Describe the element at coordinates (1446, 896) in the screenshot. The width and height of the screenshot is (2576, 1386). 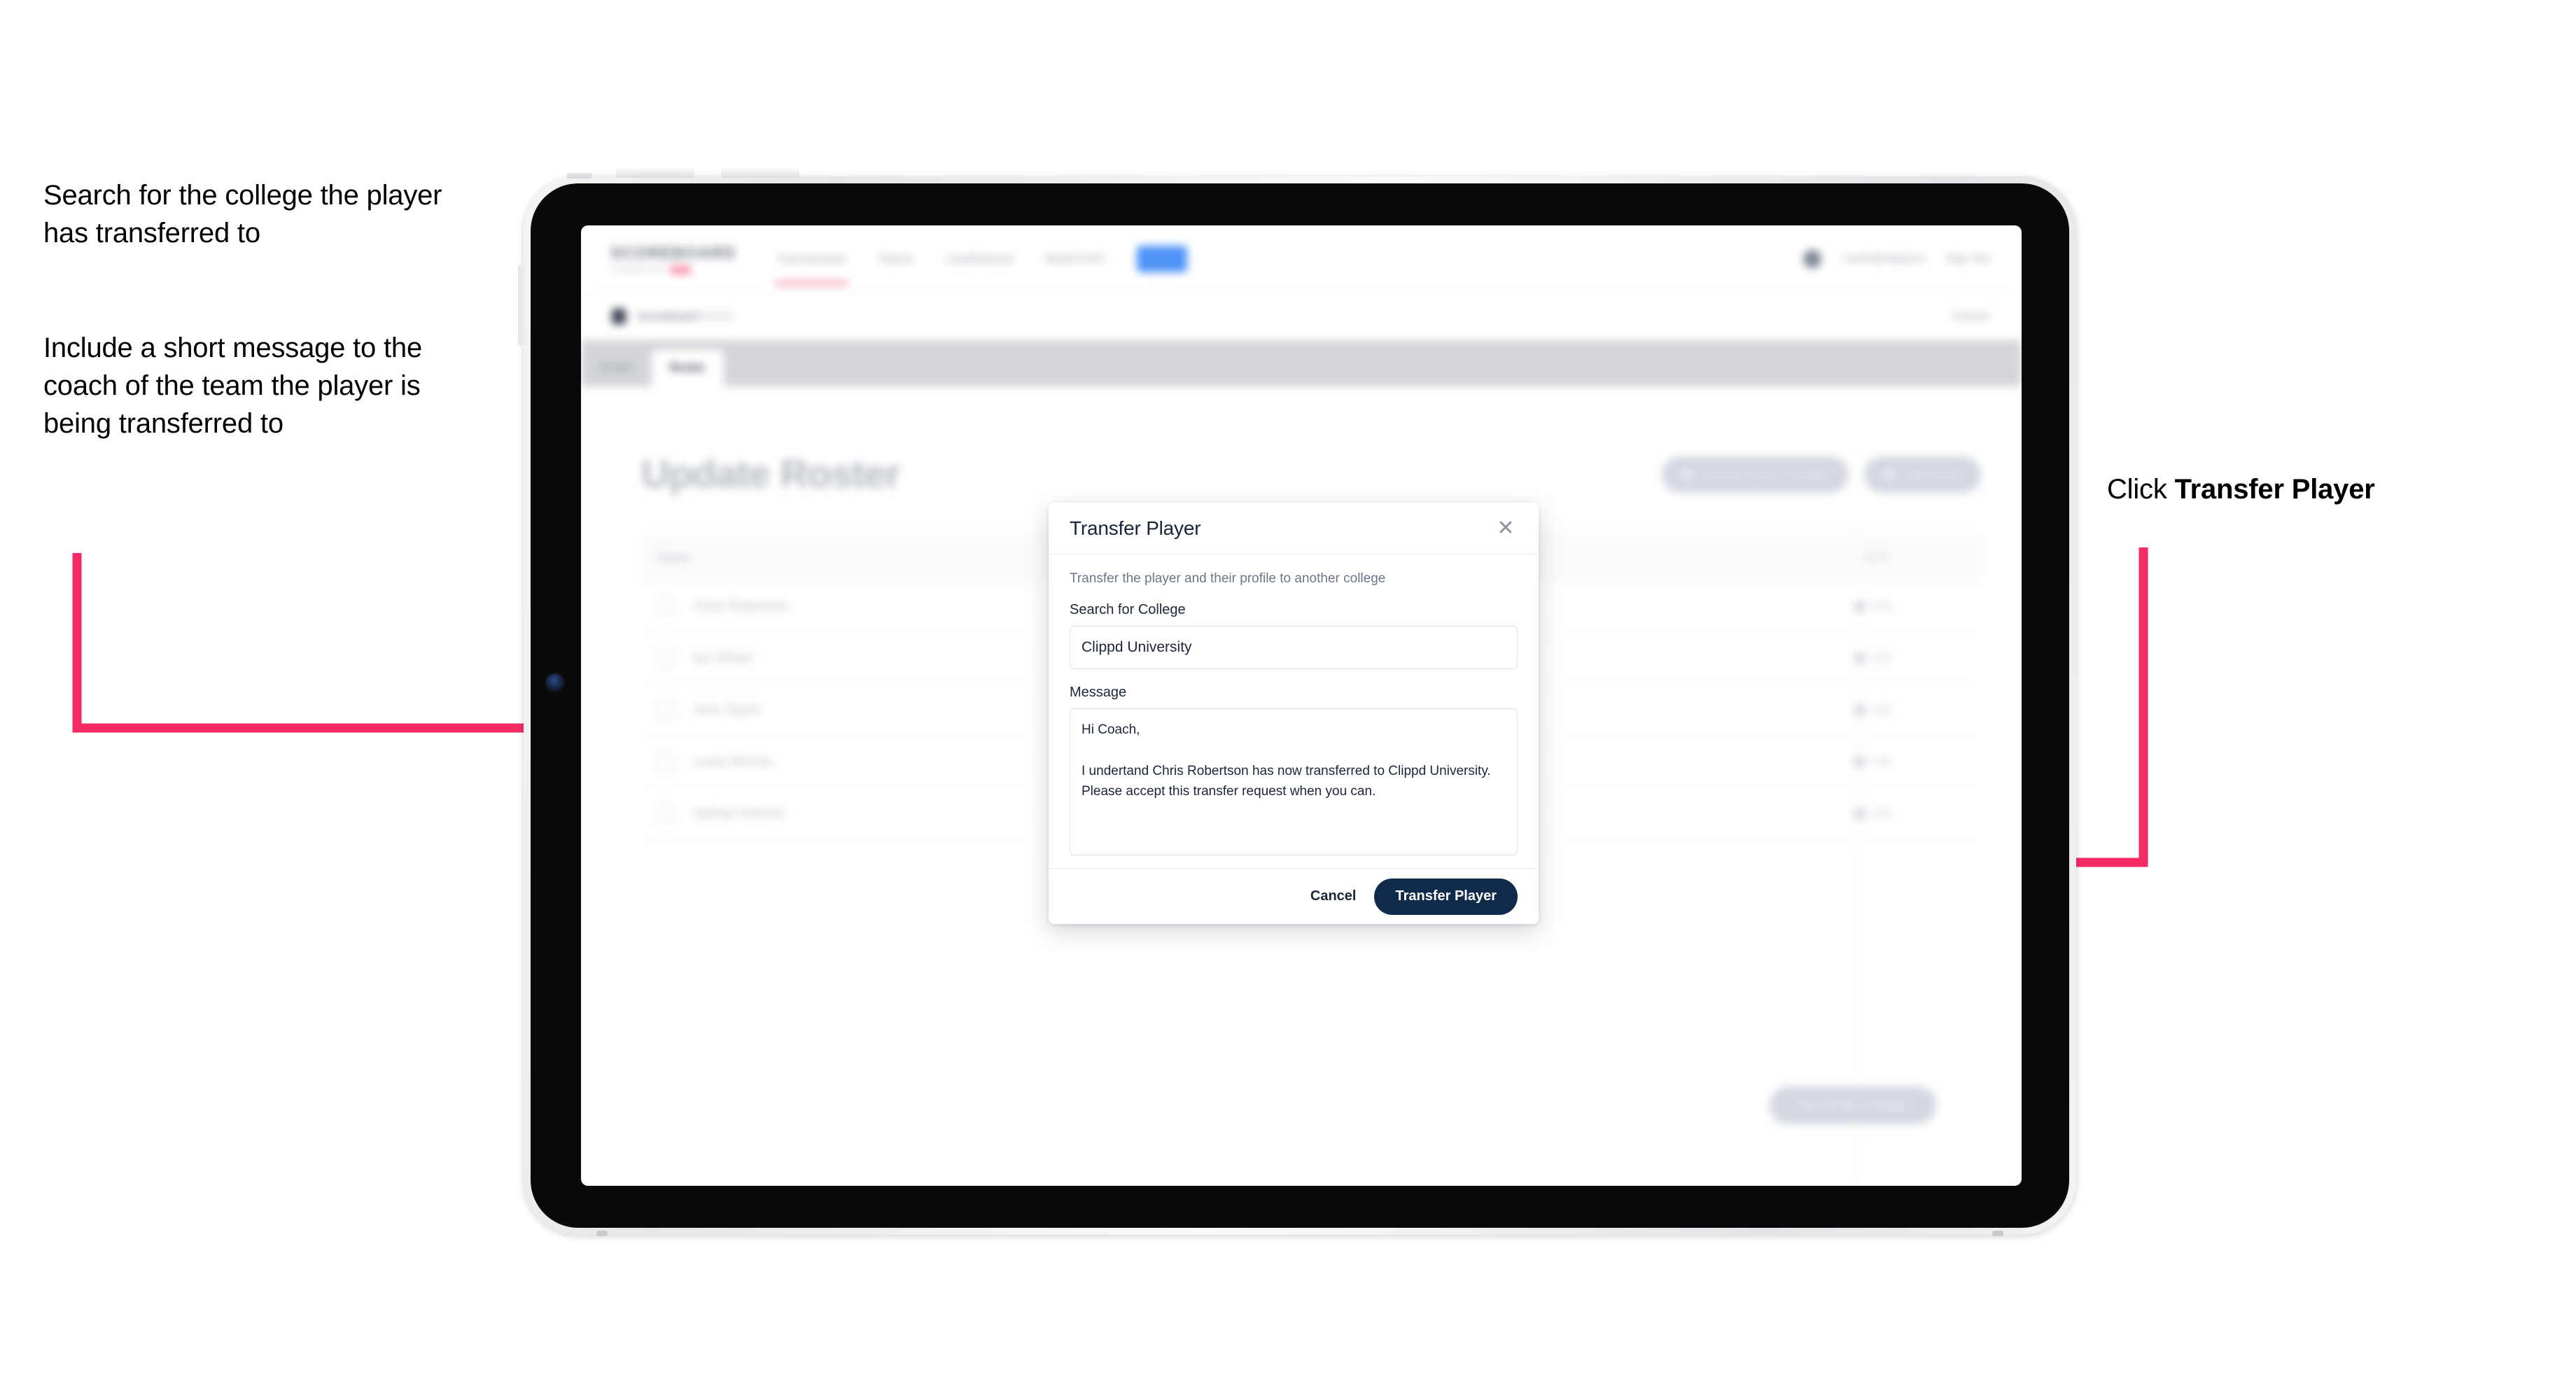
I see `transfer-player-button: Transfer Player` at that location.